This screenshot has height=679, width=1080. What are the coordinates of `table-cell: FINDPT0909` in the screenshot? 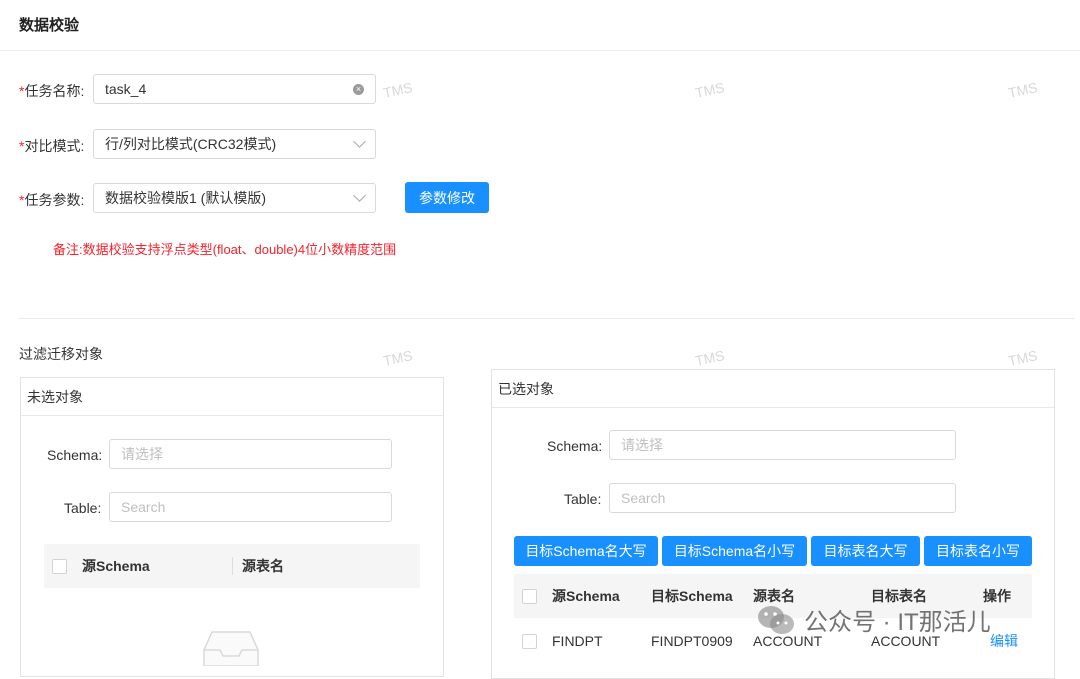 It's located at (692, 641).